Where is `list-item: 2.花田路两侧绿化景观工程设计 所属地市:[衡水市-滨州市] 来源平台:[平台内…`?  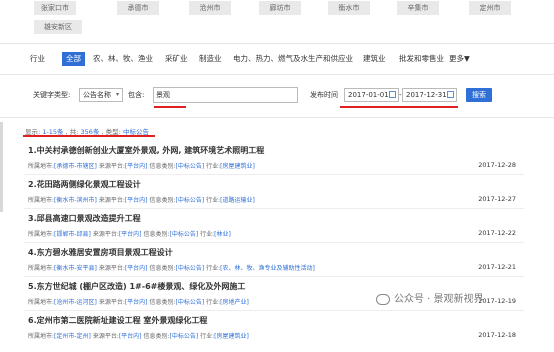
list-item: 2.花田路两侧绿化景观工程设计 所属地市:[衡水市-滨州市] 来源平台:[平台内… is located at coordinates (274, 194).